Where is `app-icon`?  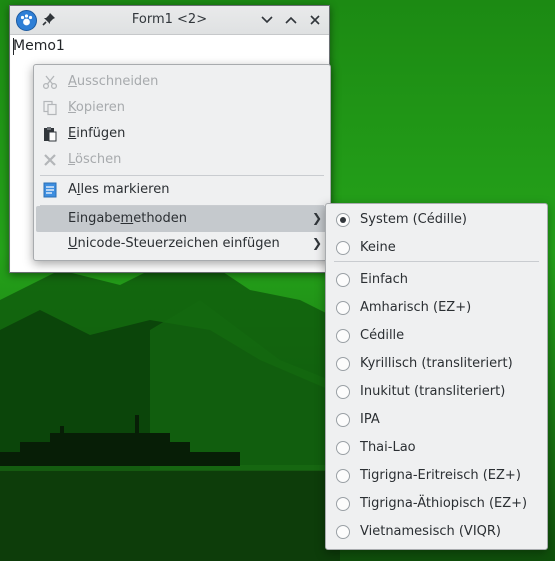 app-icon is located at coordinates (26, 20).